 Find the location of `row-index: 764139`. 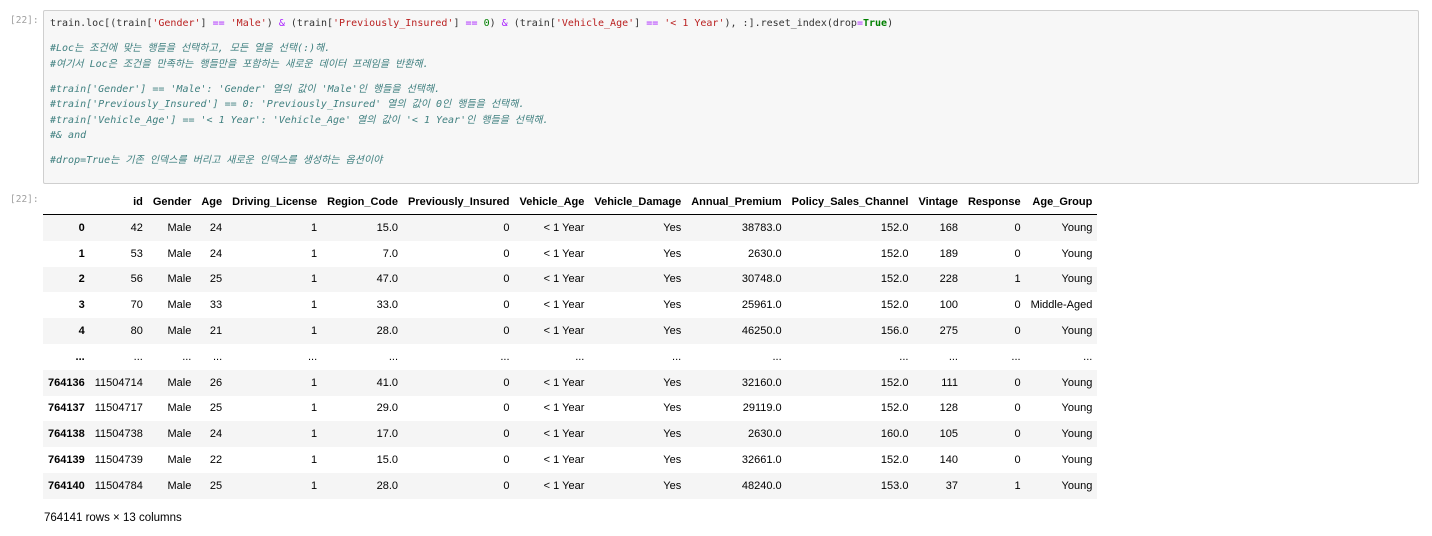

row-index: 764139 is located at coordinates (66, 460).